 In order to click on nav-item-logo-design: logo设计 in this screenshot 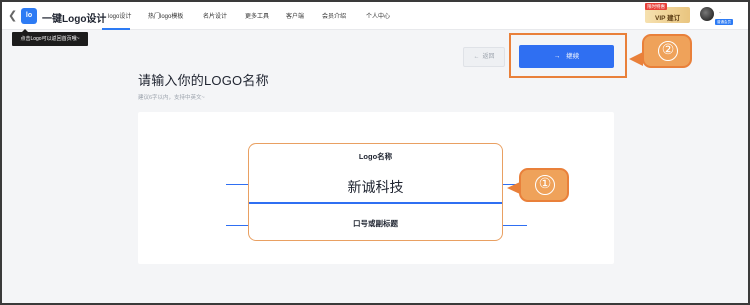, I will do `click(119, 15)`.